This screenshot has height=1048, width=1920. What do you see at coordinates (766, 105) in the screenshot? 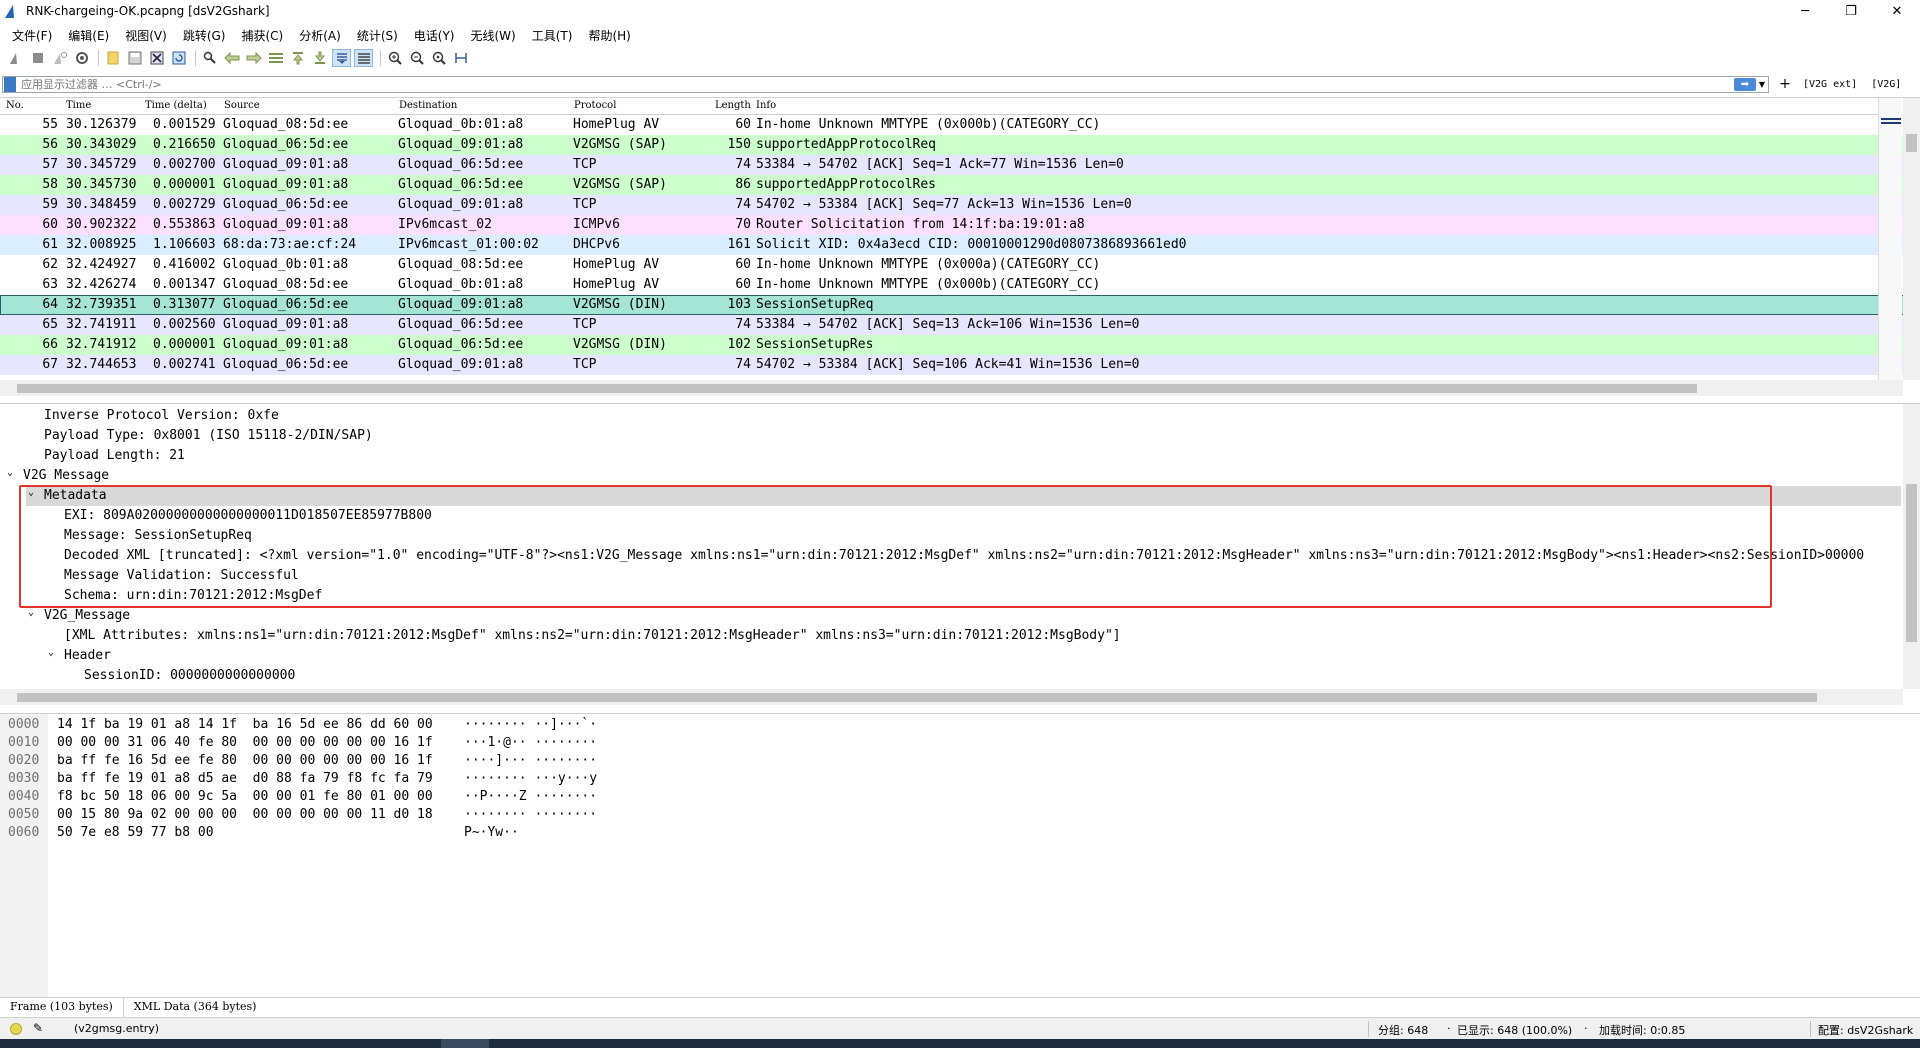
I see `column-header-info: Info` at bounding box center [766, 105].